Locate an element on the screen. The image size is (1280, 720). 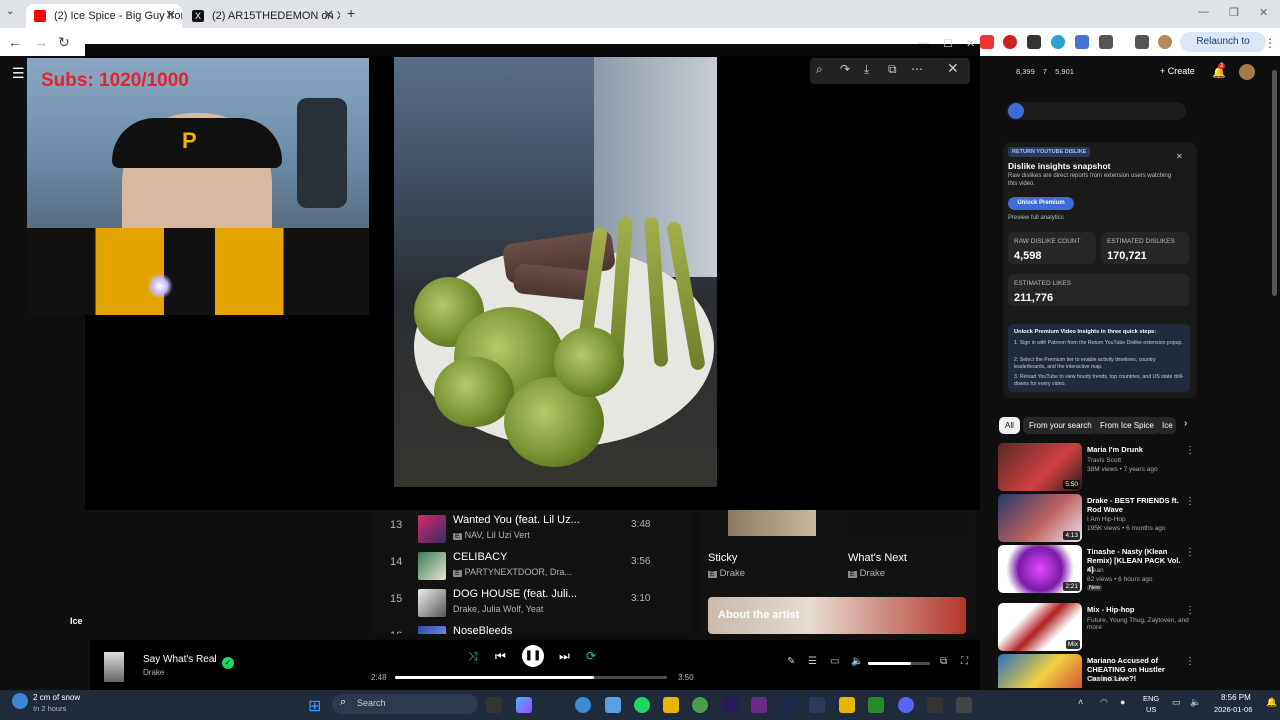
forward-icon: → is located at coordinates (41, 42).